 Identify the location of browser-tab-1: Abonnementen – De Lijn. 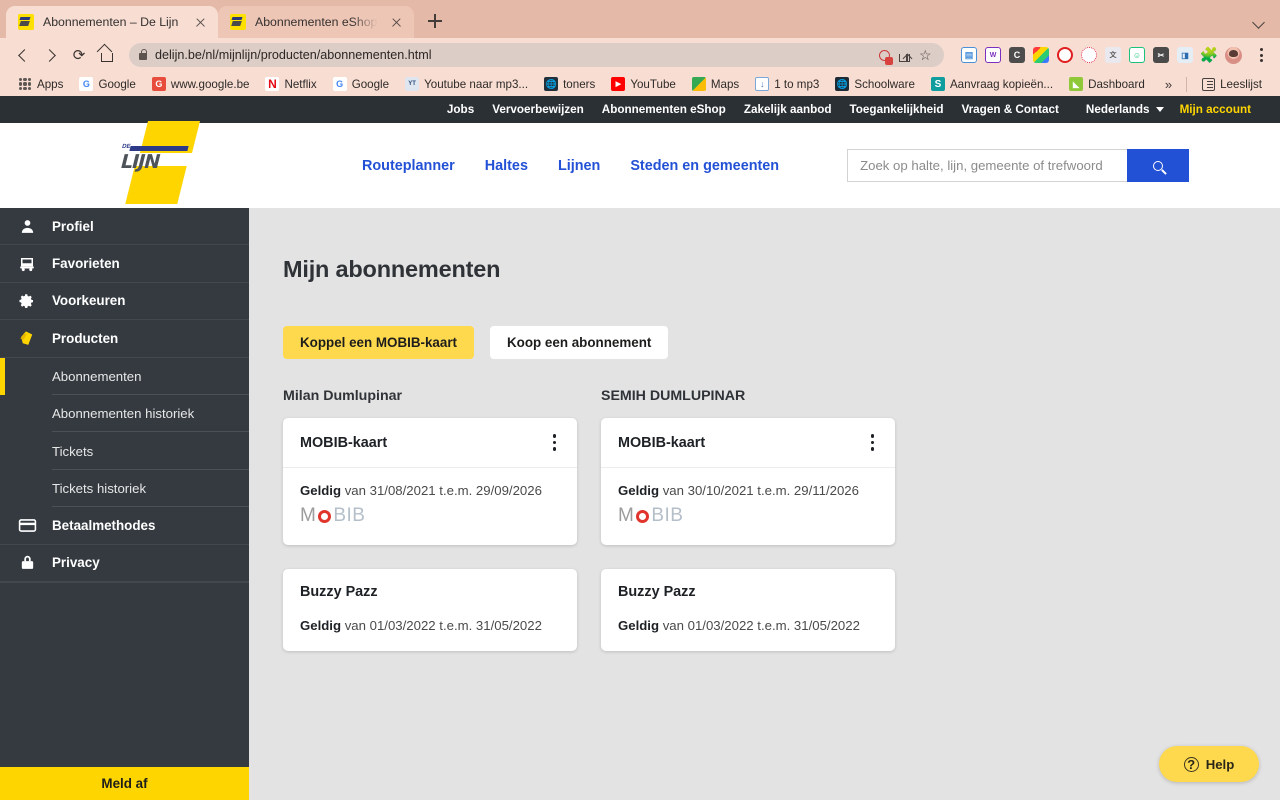
(112, 22).